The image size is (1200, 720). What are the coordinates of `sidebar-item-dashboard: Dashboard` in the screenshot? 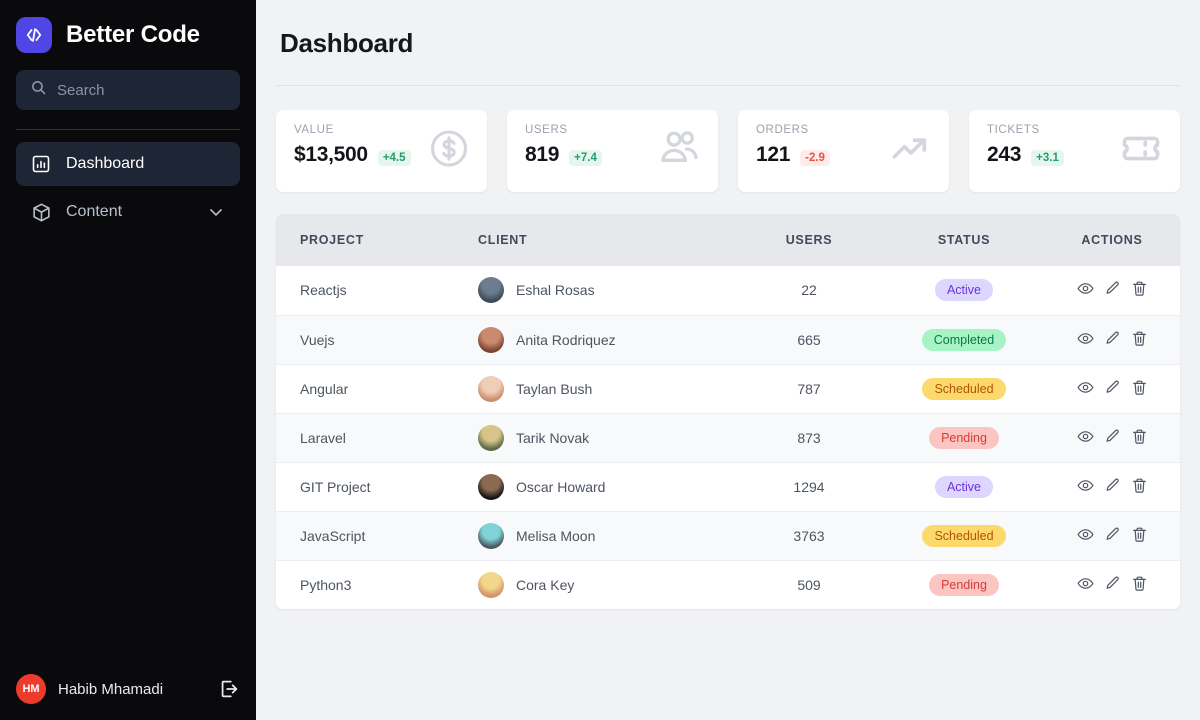 It's located at (128, 164).